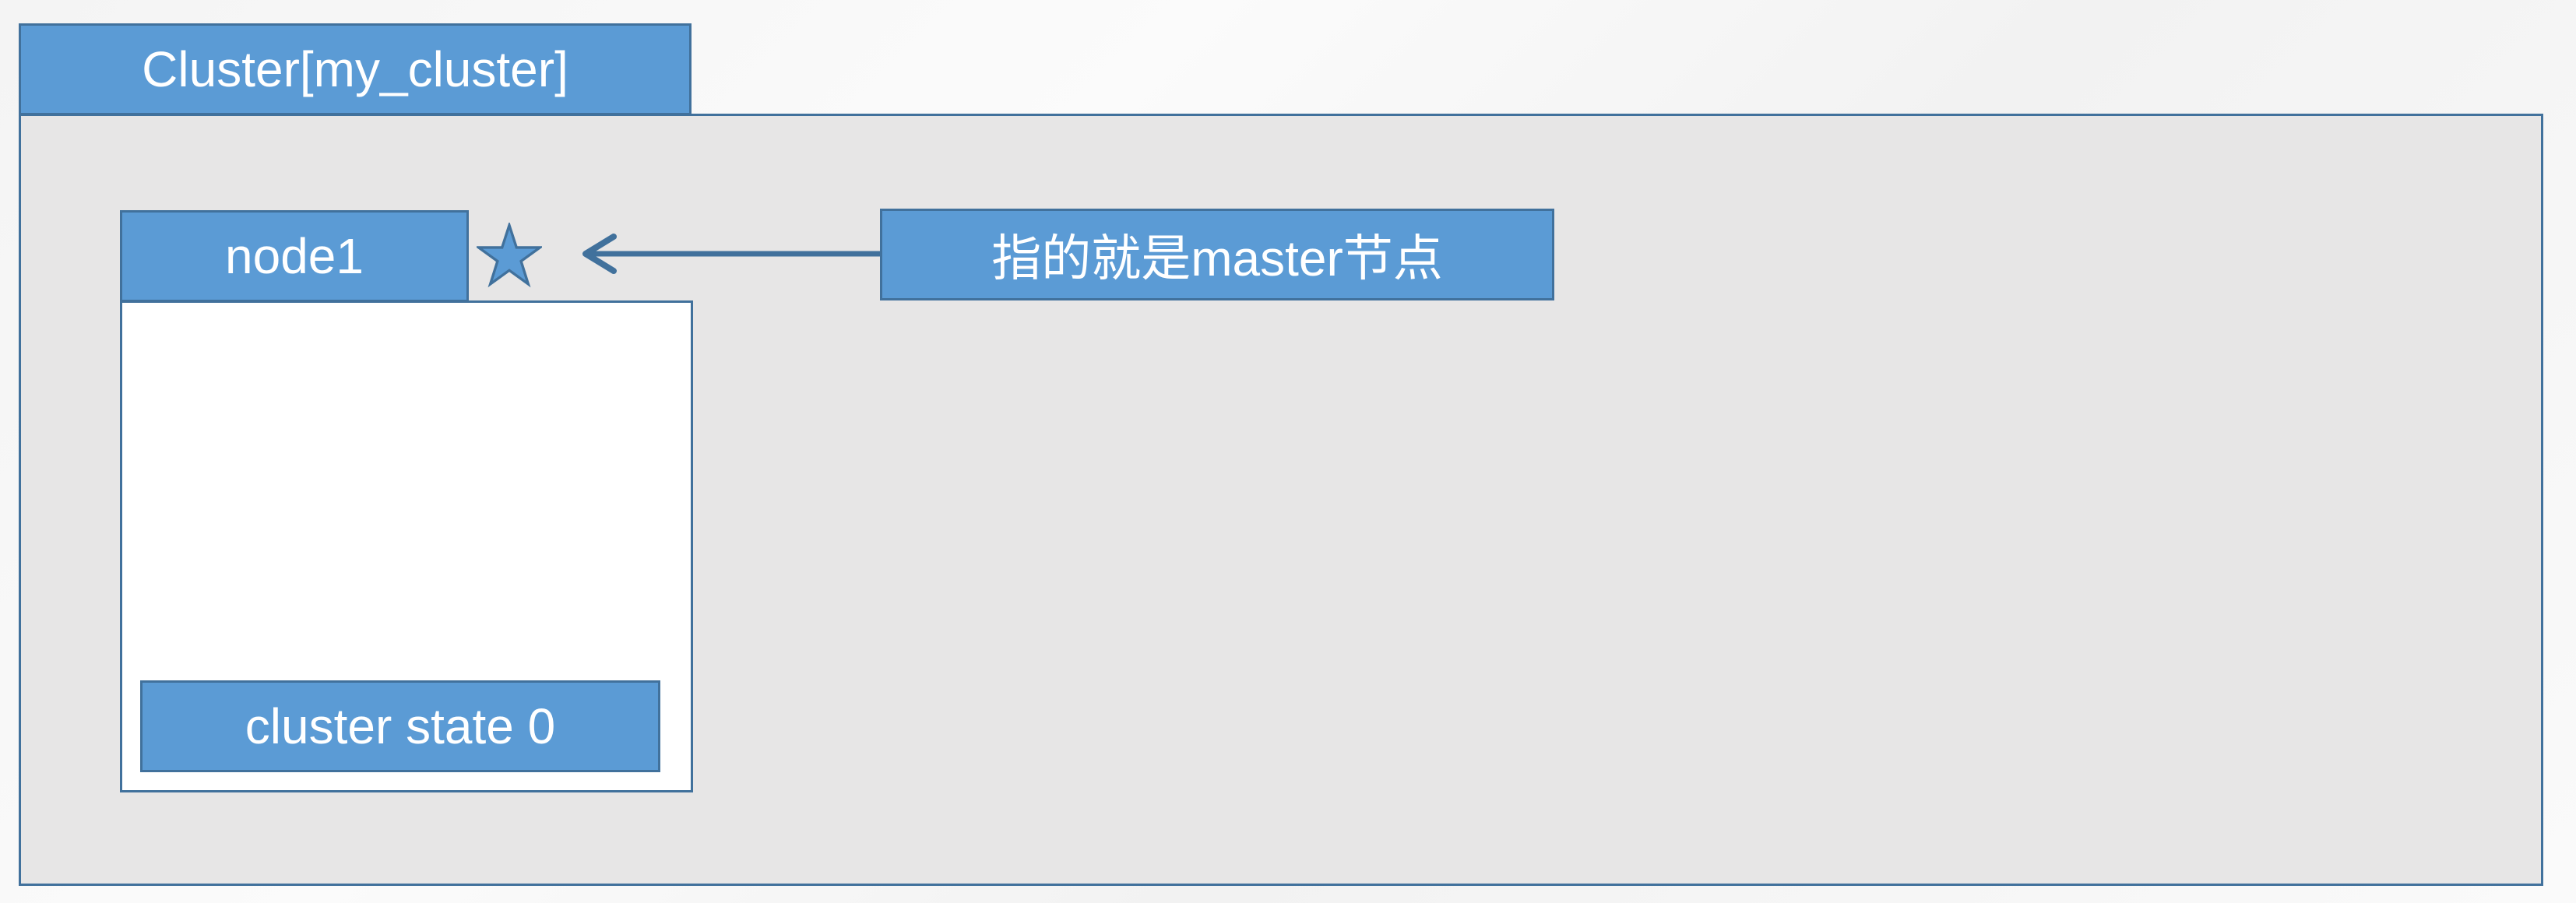 The width and height of the screenshot is (2576, 903). I want to click on cluster-state-label: cluster state 0, so click(400, 726).